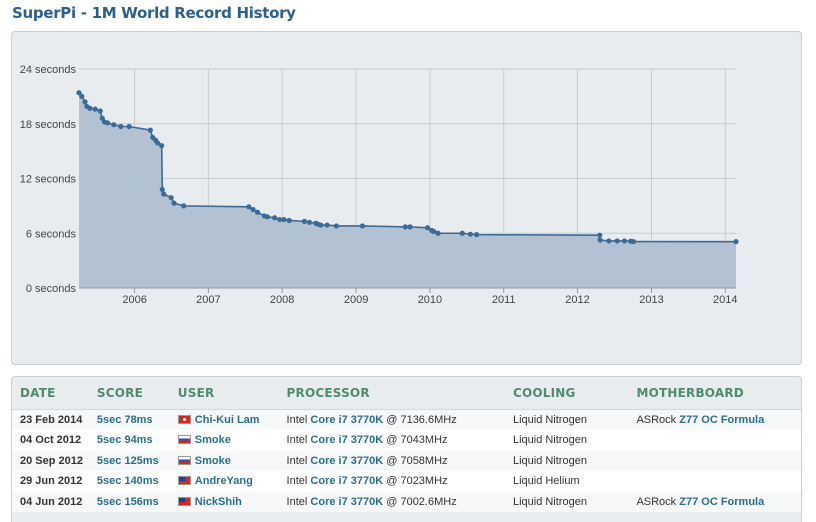 The image size is (816, 522). What do you see at coordinates (129, 502) in the screenshot?
I see `row-score: 5sec 156ms` at bounding box center [129, 502].